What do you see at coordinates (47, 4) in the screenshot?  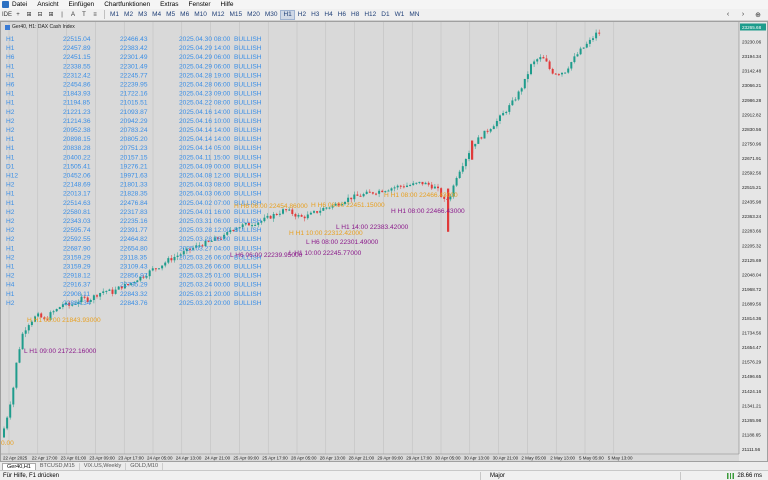 I see `menu-item-1: Ansicht` at bounding box center [47, 4].